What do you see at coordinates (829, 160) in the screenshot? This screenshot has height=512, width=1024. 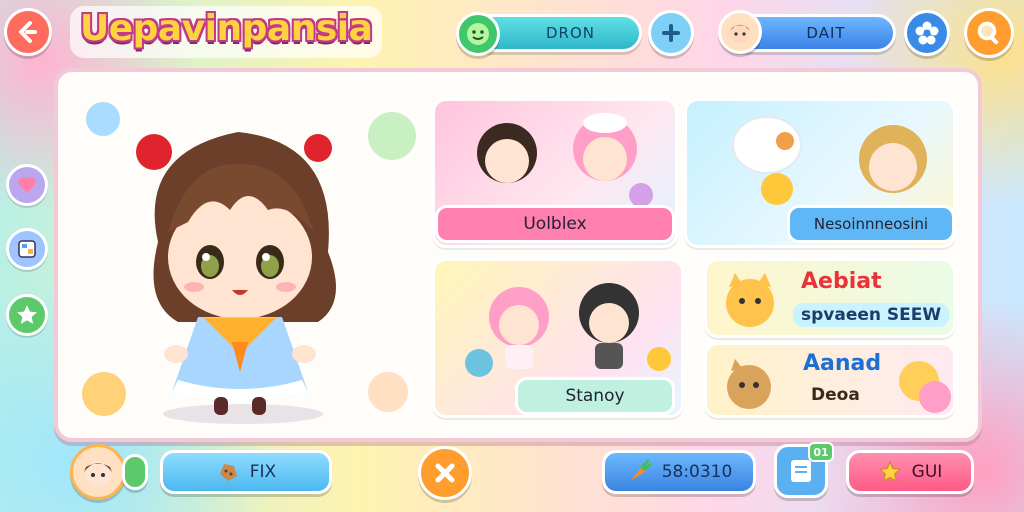 I see `card-2-characters` at bounding box center [829, 160].